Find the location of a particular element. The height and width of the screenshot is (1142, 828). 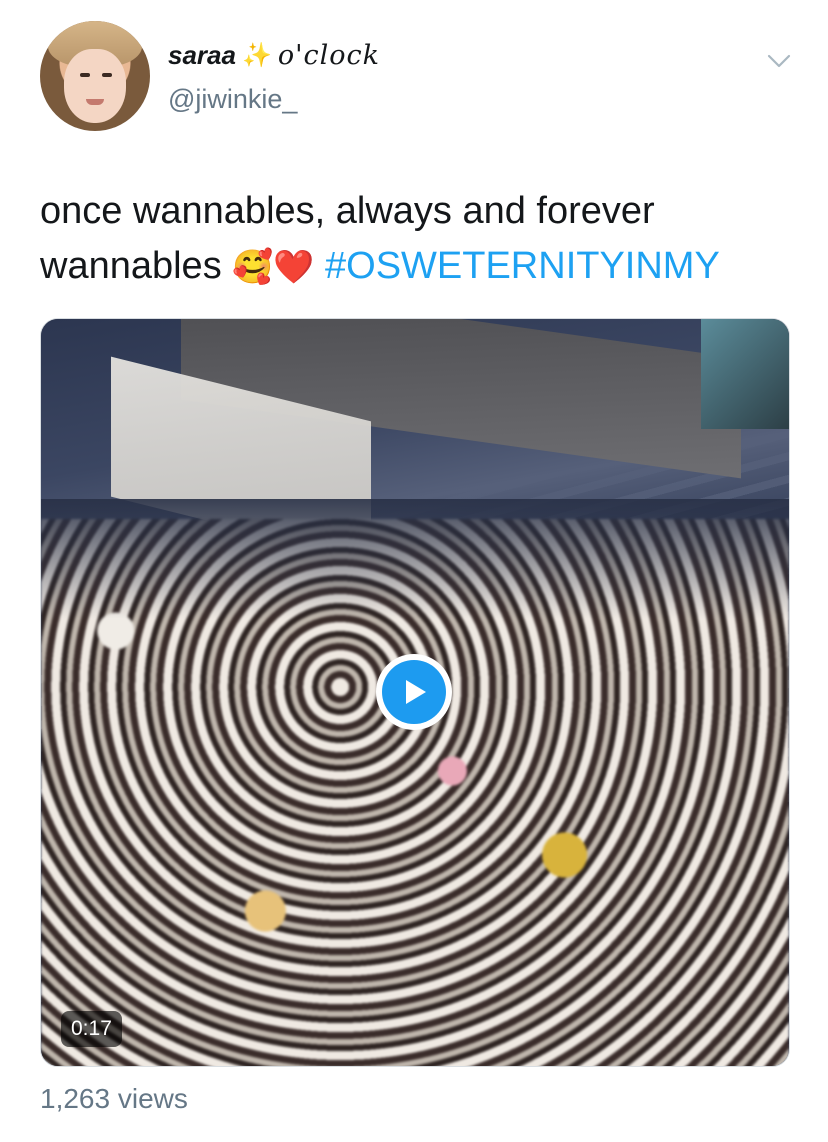

author-avatar is located at coordinates (95, 76).